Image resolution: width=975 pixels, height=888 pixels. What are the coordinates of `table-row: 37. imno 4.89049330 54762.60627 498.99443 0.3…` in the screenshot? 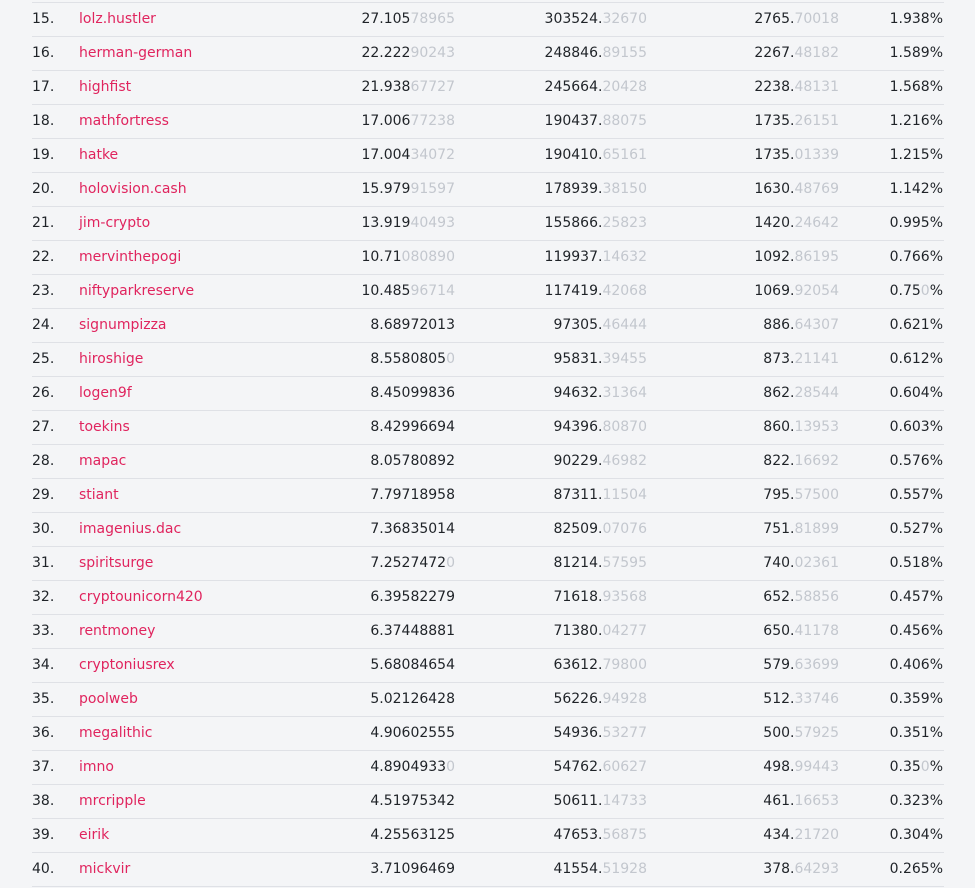 It's located at (488, 768).